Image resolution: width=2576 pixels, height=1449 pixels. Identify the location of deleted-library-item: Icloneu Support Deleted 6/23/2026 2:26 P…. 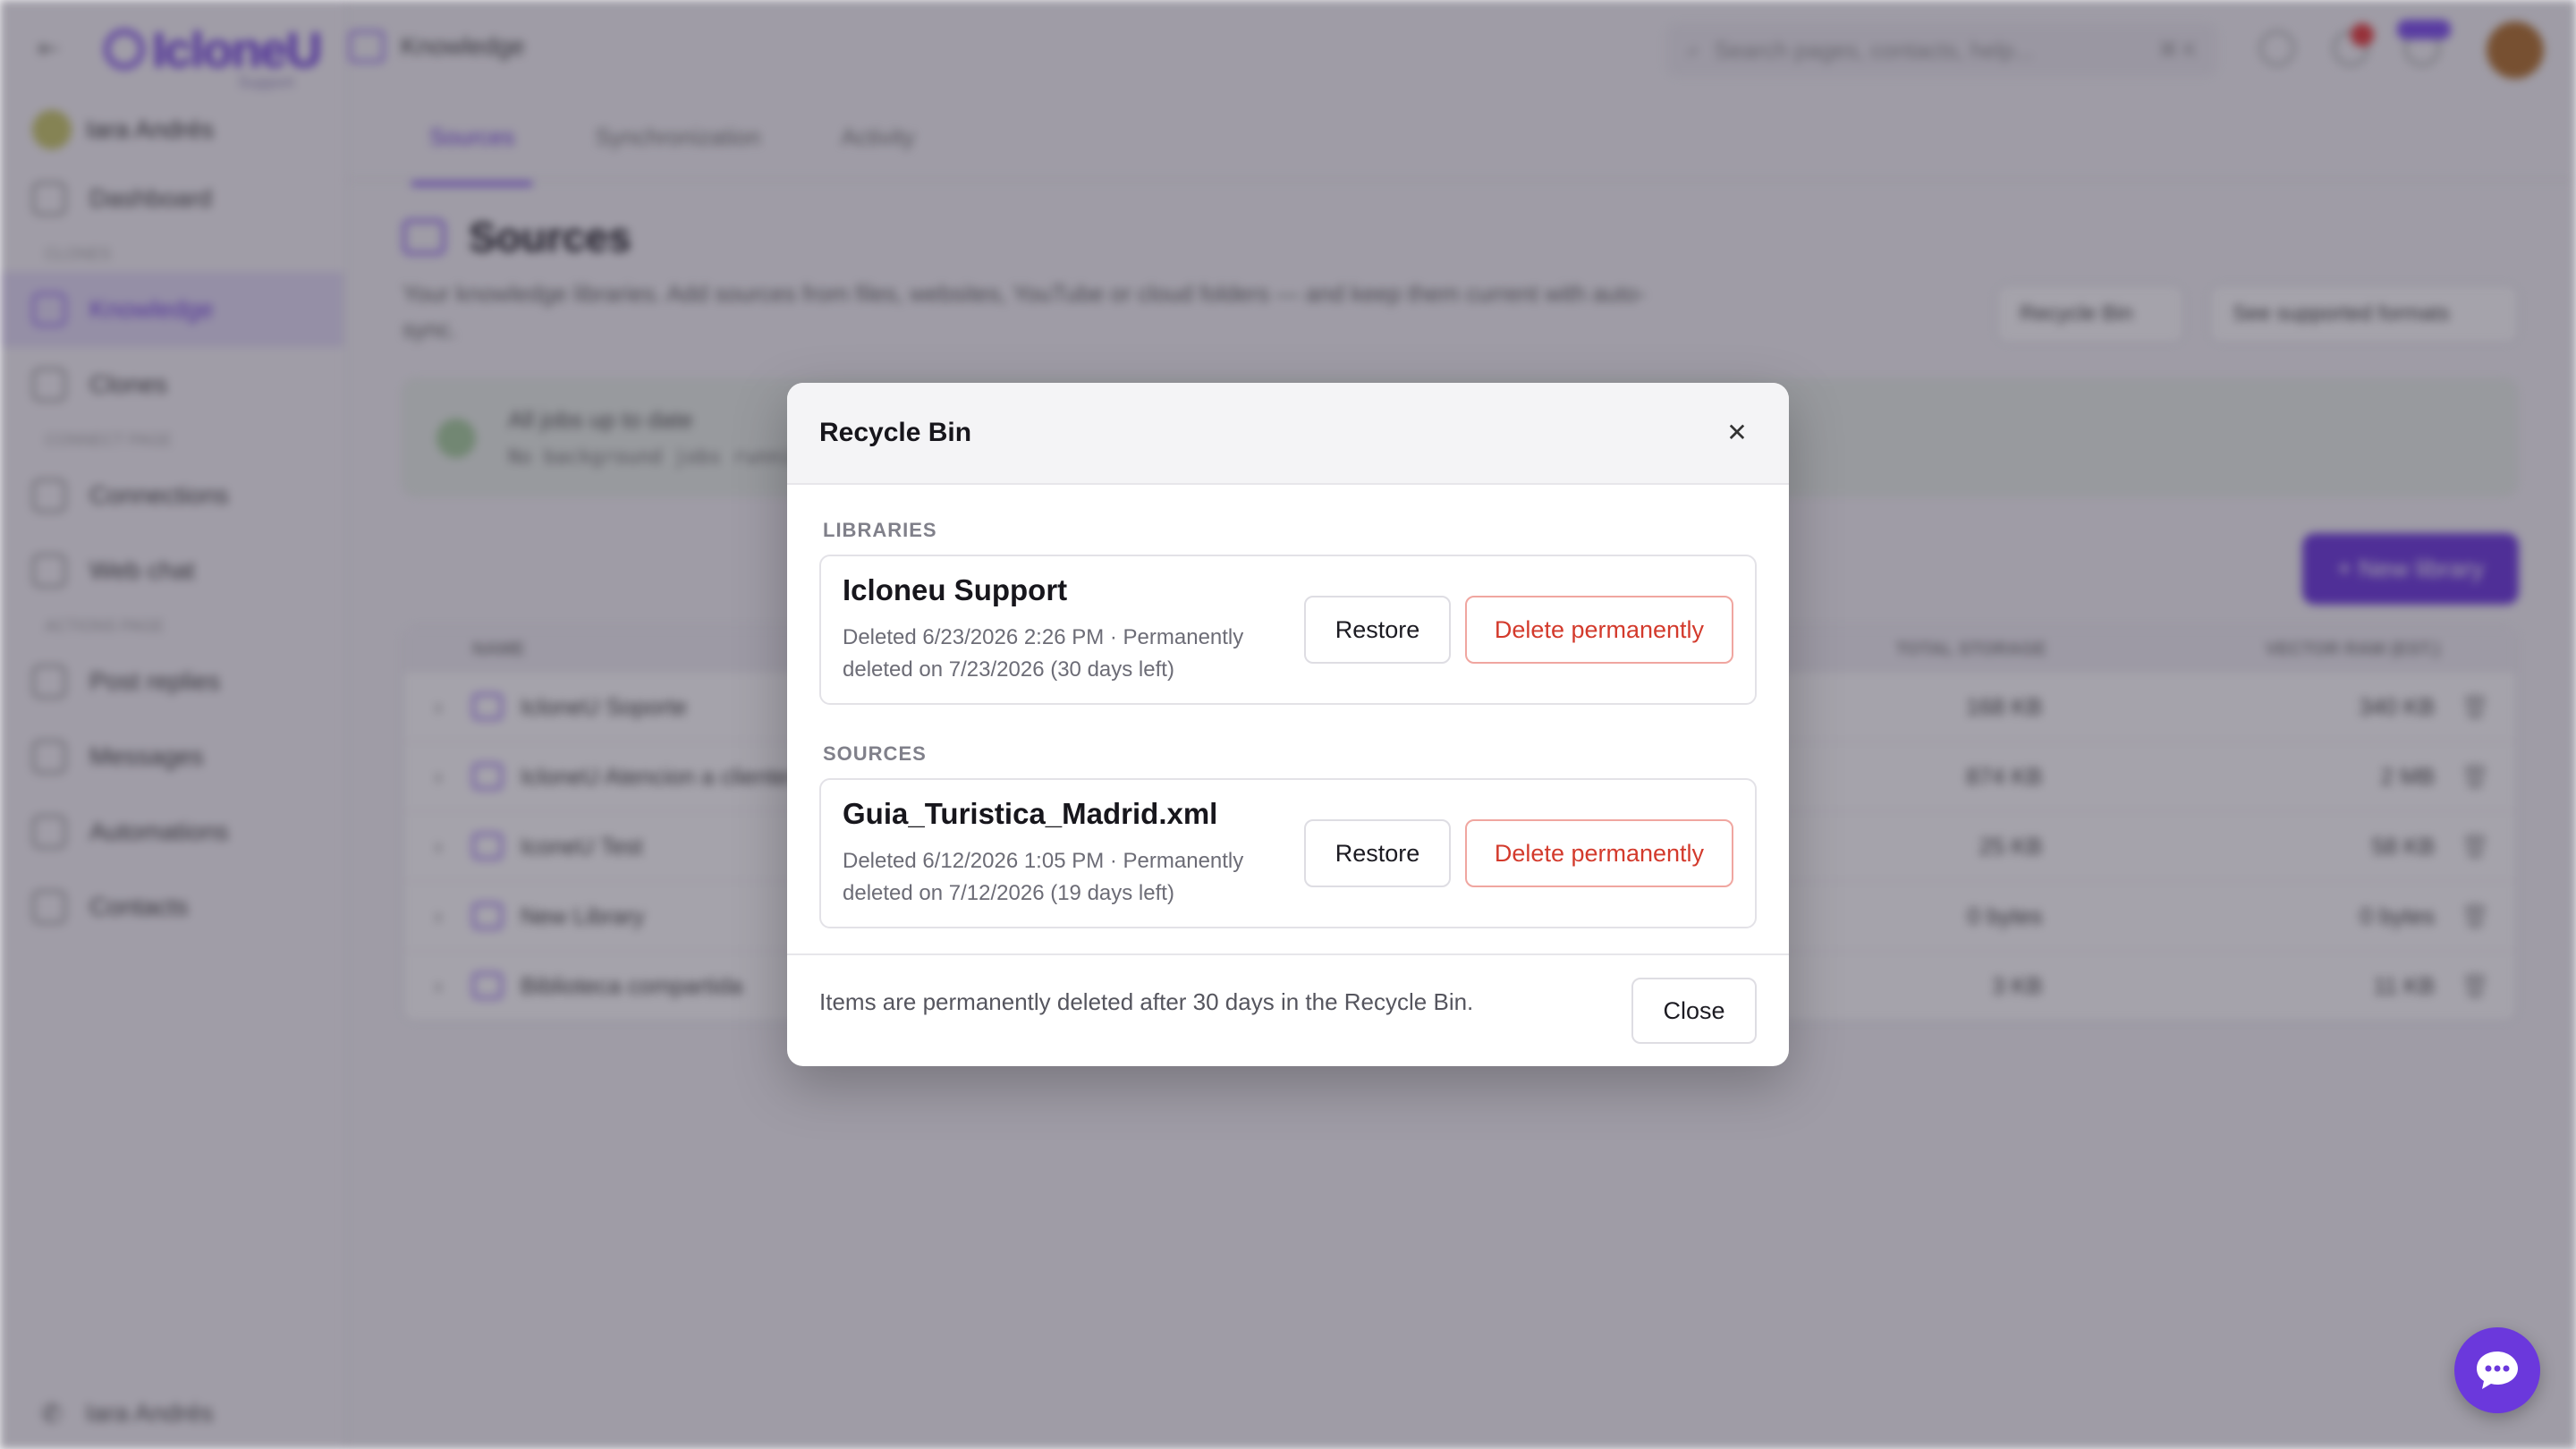
(1288, 630).